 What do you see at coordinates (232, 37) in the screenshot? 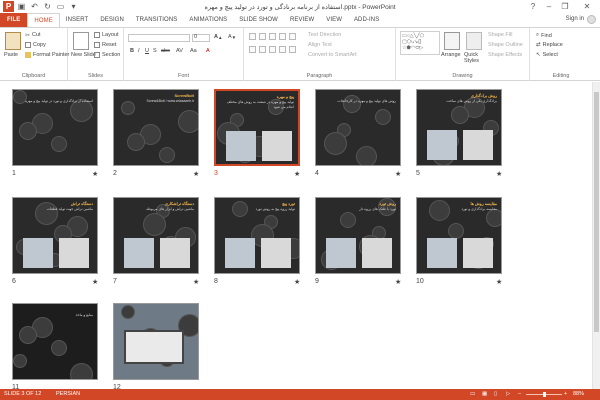
I see `shrink-font-icon: A ▼` at bounding box center [232, 37].